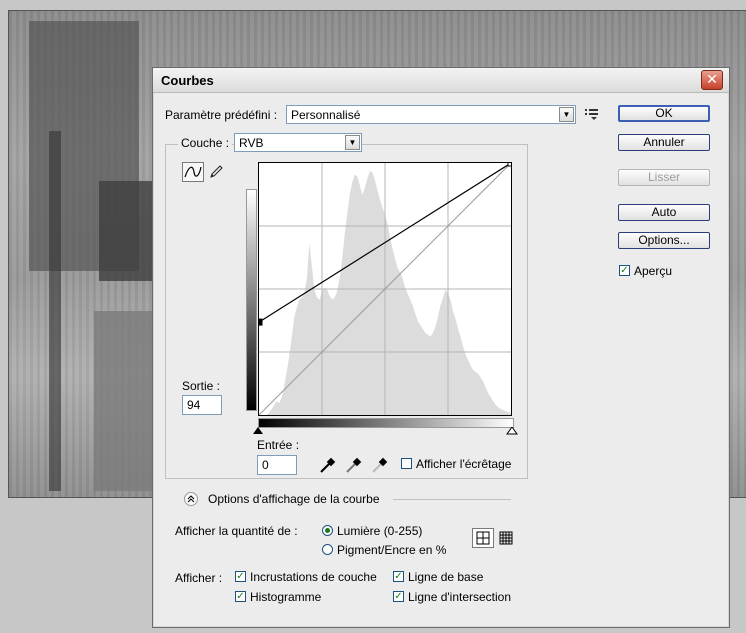 This screenshot has width=746, height=633. Describe the element at coordinates (199, 578) in the screenshot. I see `show-label: Afficher :` at that location.